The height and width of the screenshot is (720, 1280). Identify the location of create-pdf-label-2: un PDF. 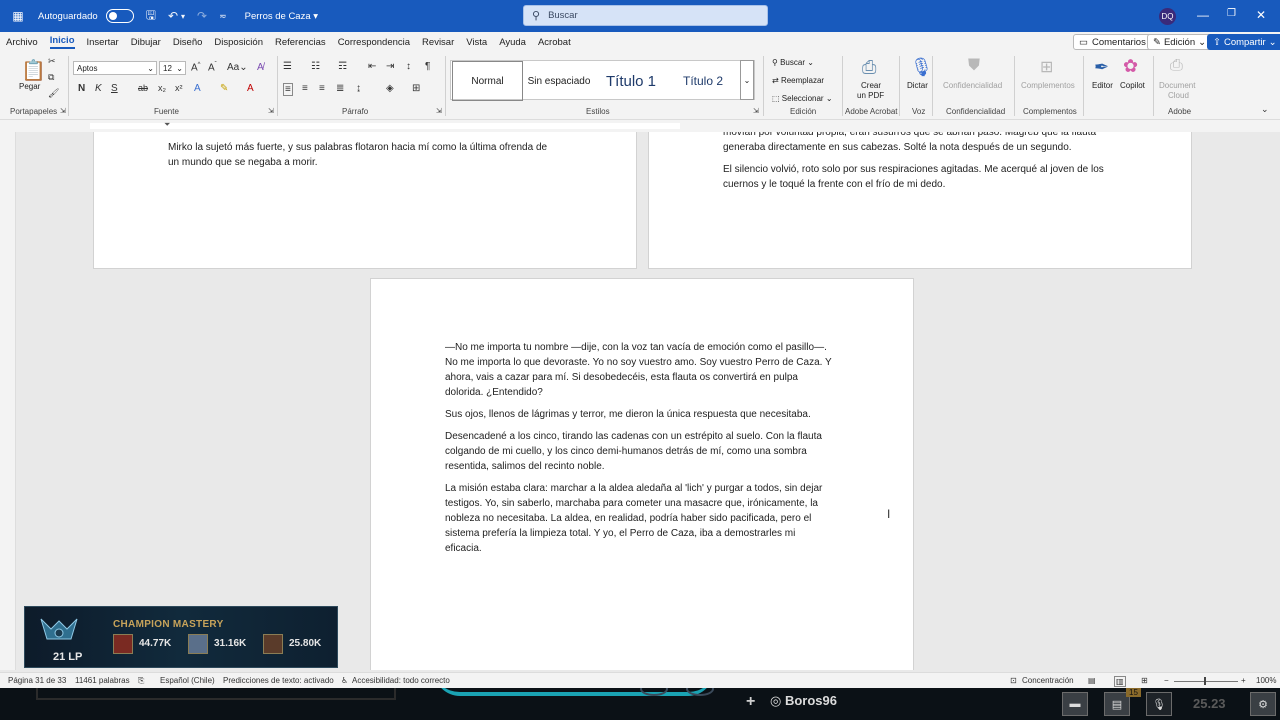
(870, 95).